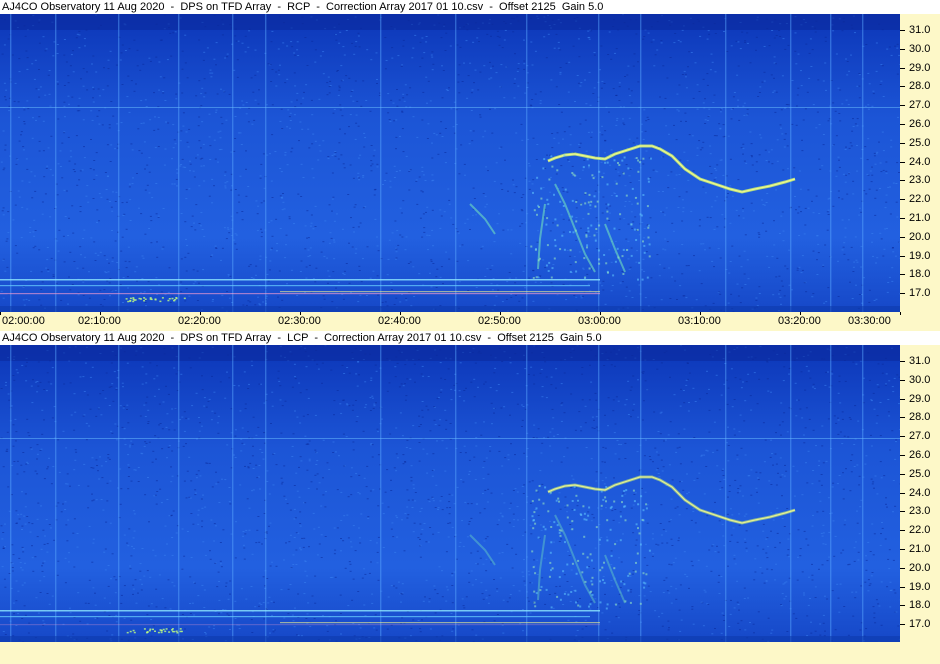  Describe the element at coordinates (199, 321) in the screenshot. I see `time-label: 02:20:00` at that location.